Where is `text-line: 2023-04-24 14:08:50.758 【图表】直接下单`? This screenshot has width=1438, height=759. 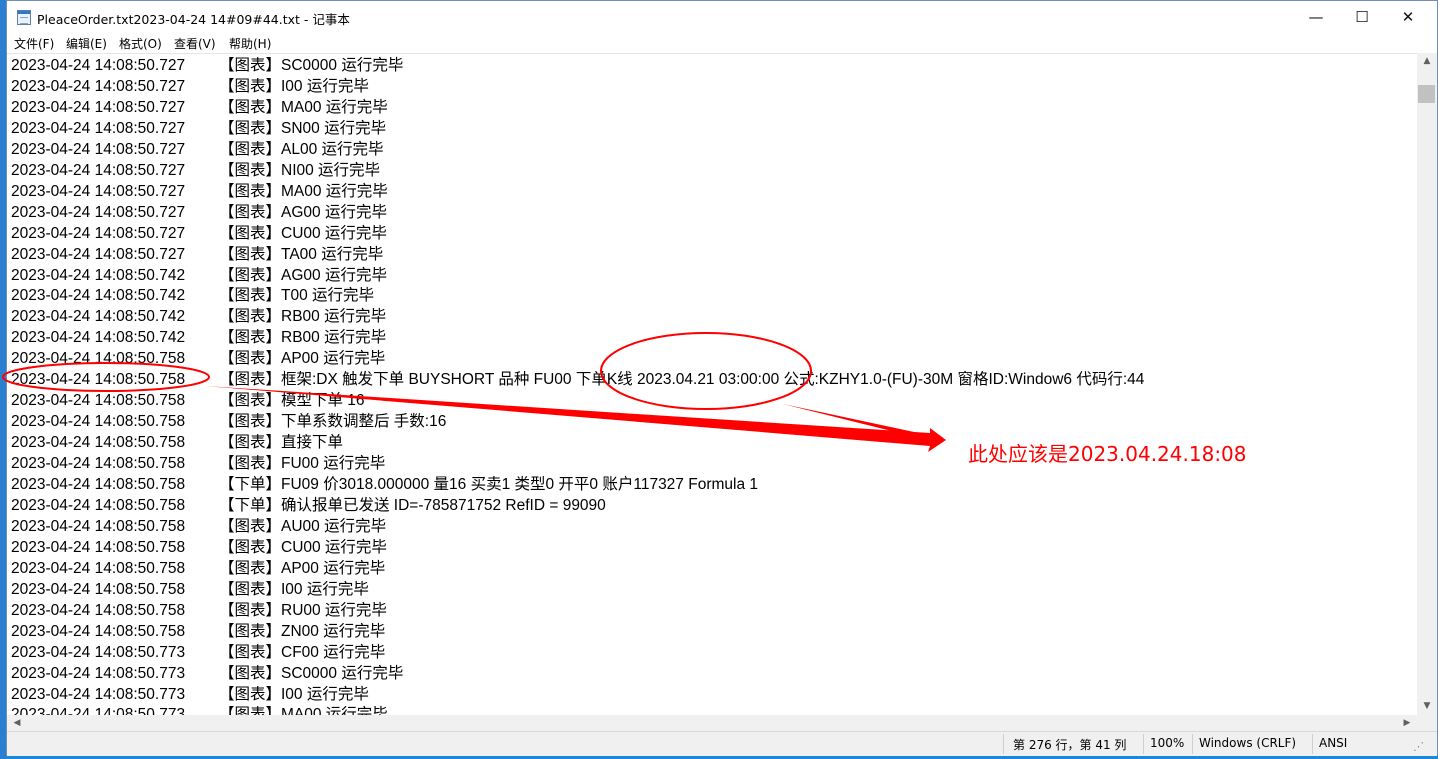 text-line: 2023-04-24 14:08:50.758 【图表】直接下单 is located at coordinates (177, 442).